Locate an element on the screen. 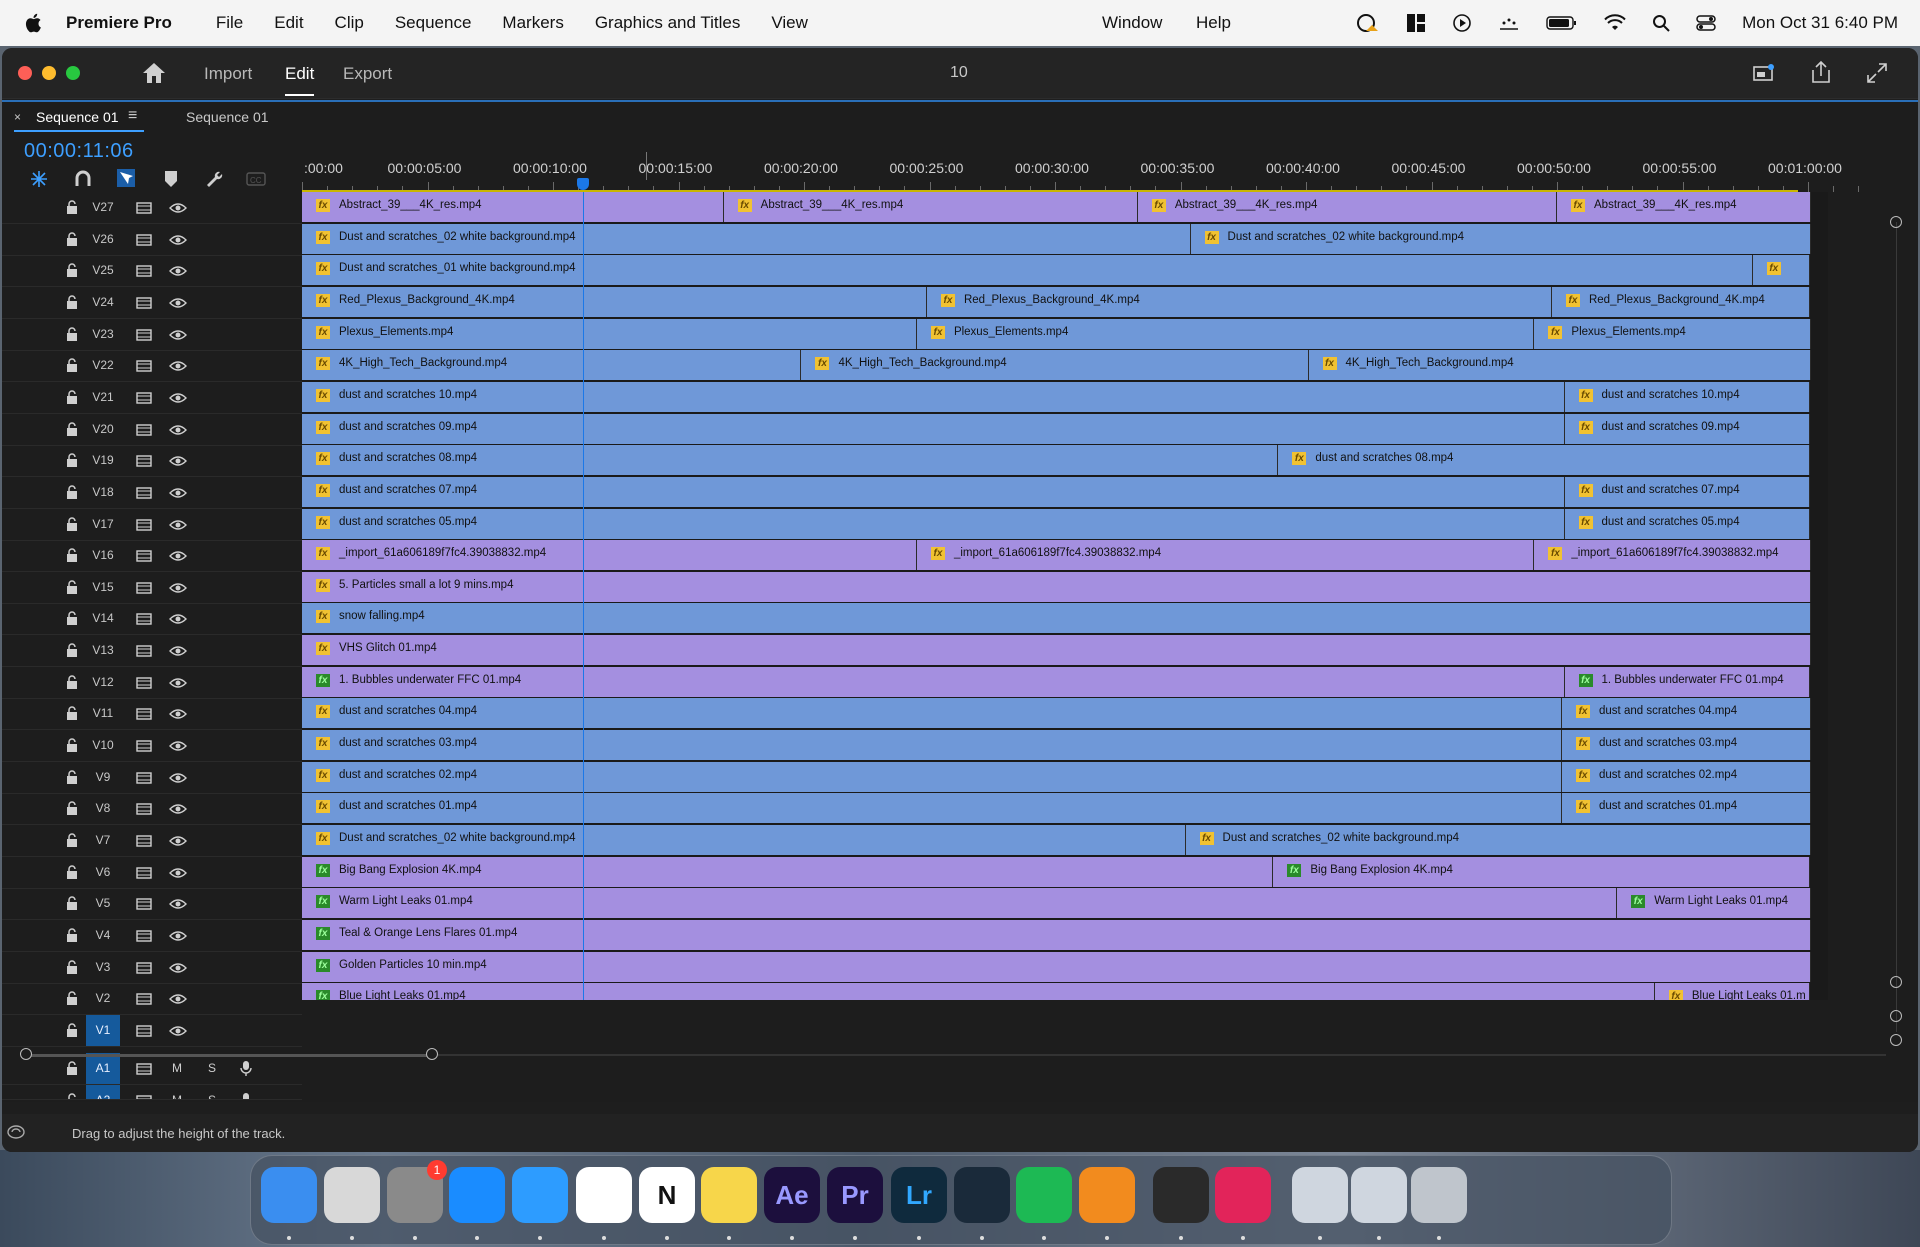 The image size is (1920, 1247). horizontal-zoom-scrollbar is located at coordinates (955, 1055).